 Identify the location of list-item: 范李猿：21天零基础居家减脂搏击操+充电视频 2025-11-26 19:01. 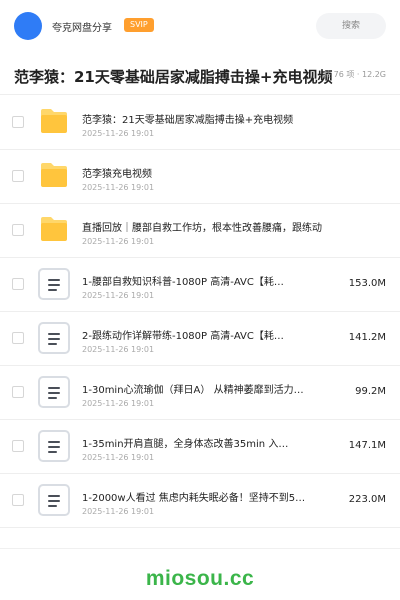
(200, 123).